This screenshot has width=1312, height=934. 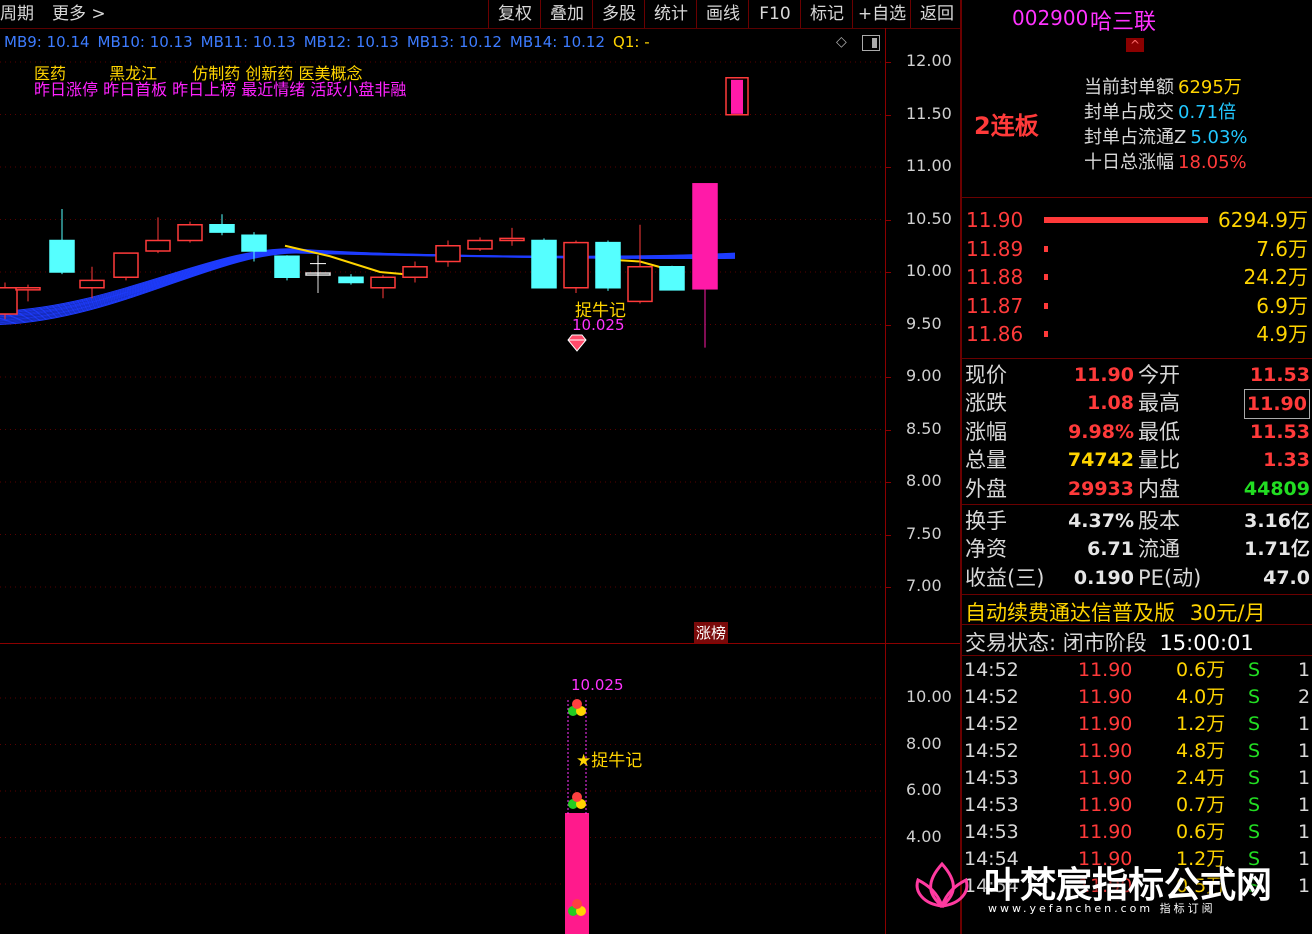 I want to click on sub-tick-label: 6.00, so click(x=924, y=789).